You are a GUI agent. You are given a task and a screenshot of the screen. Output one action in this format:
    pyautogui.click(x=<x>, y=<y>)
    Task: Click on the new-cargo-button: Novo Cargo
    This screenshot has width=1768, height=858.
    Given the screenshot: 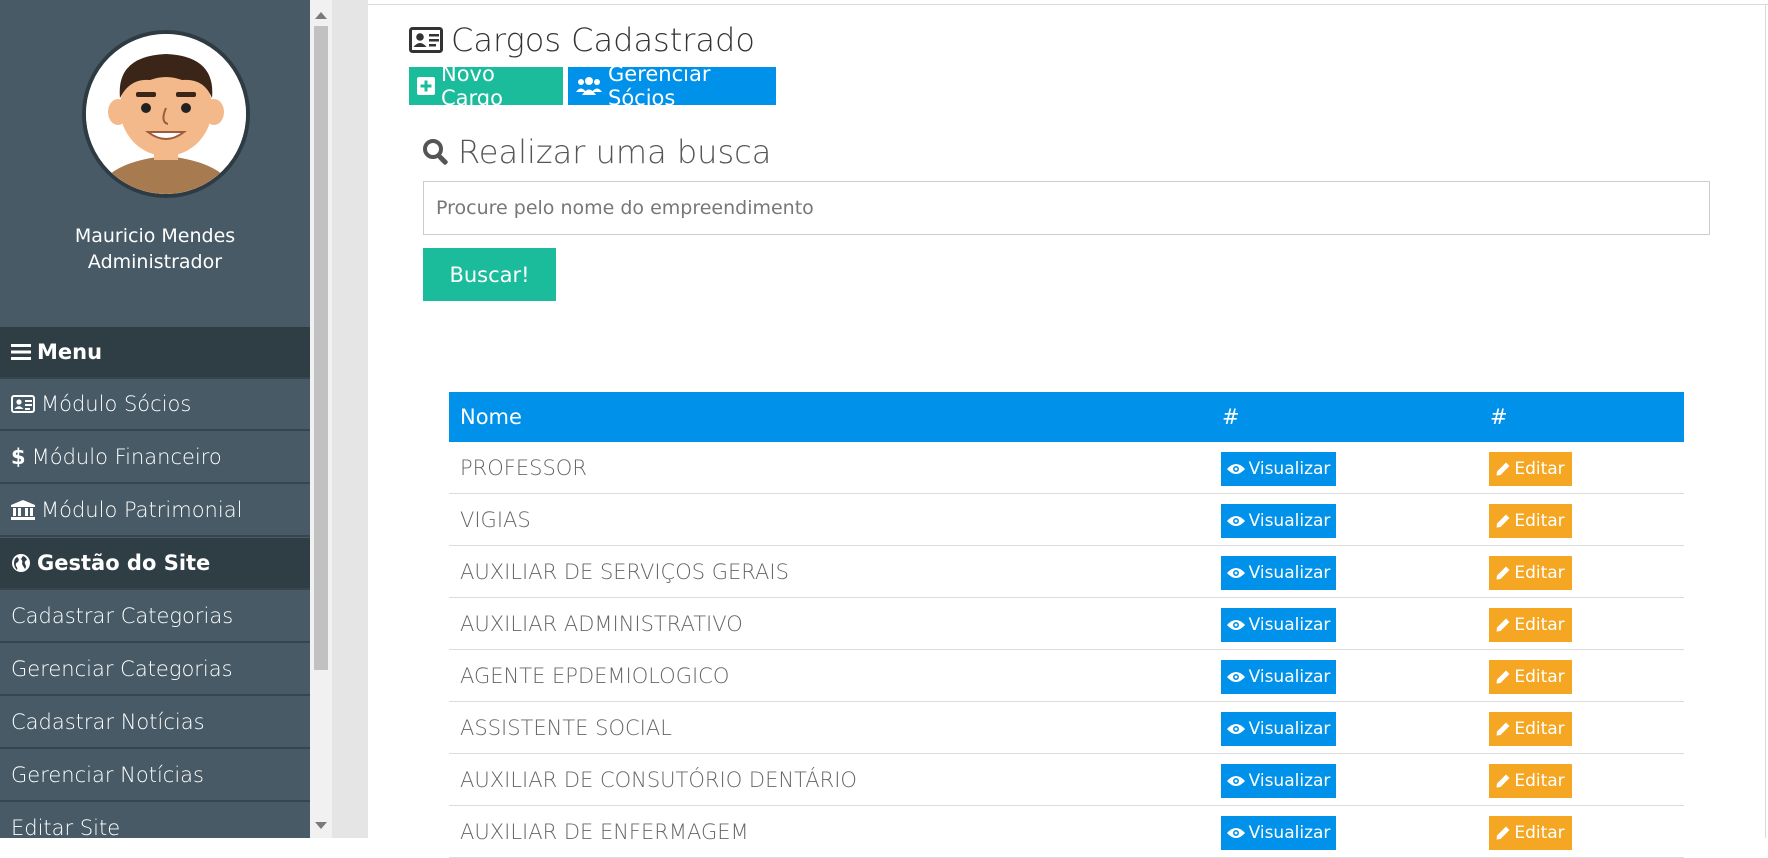 What is the action you would take?
    pyautogui.click(x=486, y=86)
    